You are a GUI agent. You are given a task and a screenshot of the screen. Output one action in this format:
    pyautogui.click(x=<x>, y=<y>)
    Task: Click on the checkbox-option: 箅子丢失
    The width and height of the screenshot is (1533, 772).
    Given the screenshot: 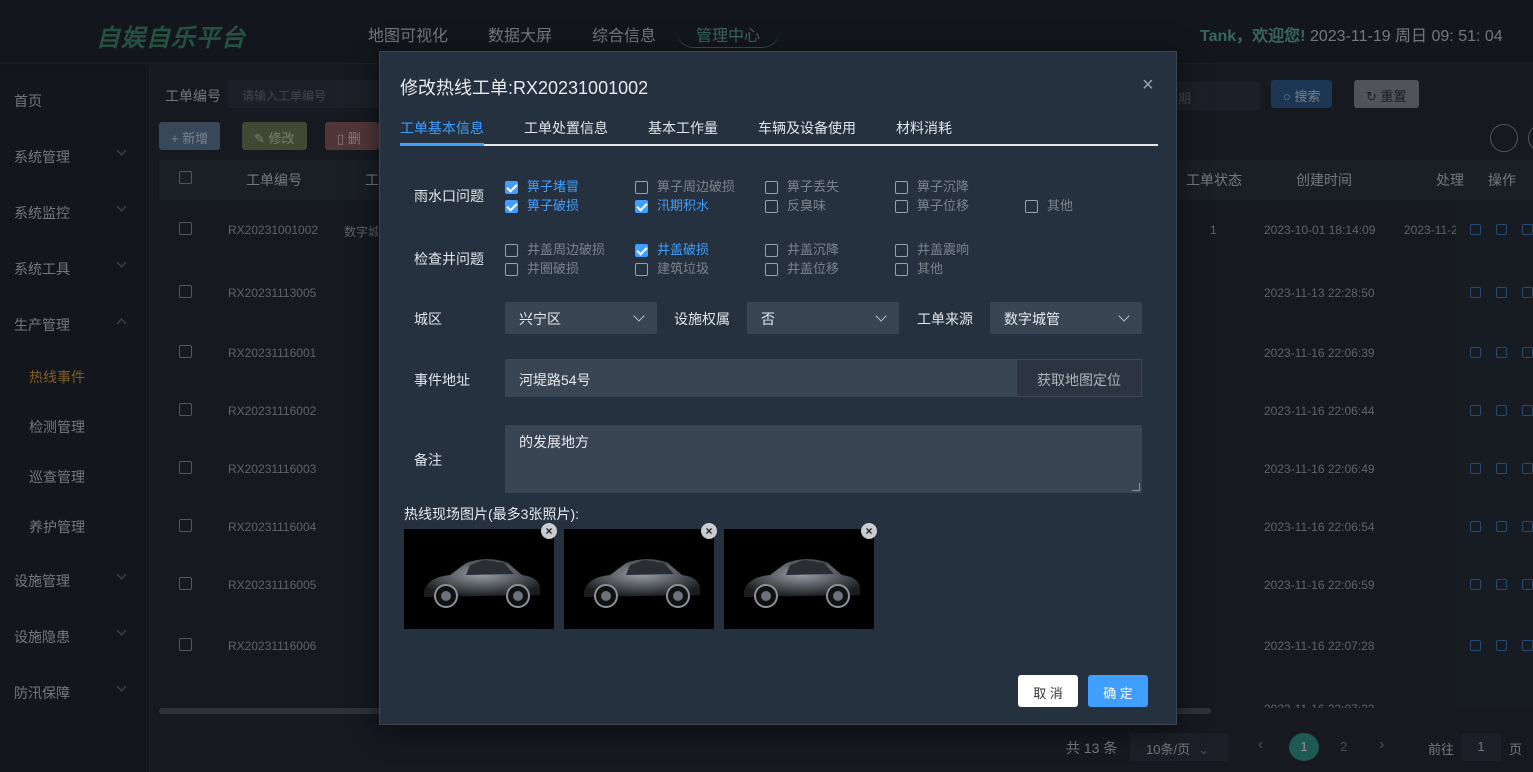 What is the action you would take?
    pyautogui.click(x=802, y=185)
    